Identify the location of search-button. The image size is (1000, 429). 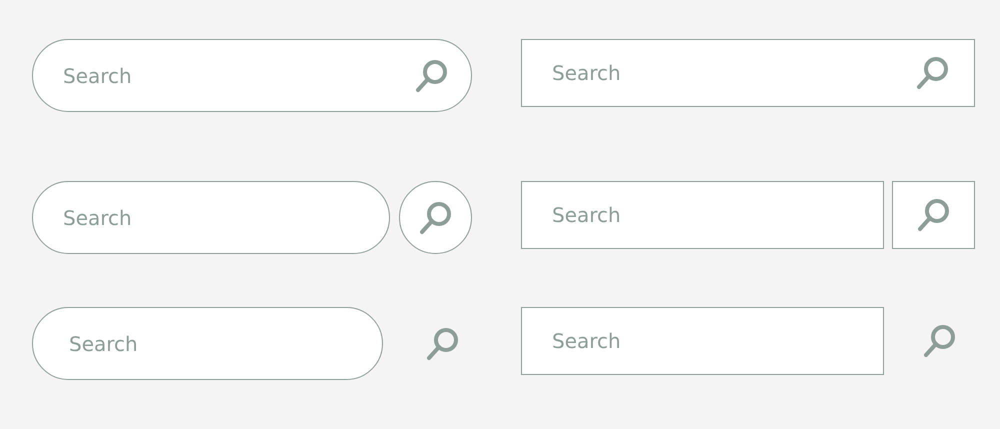
(933, 215).